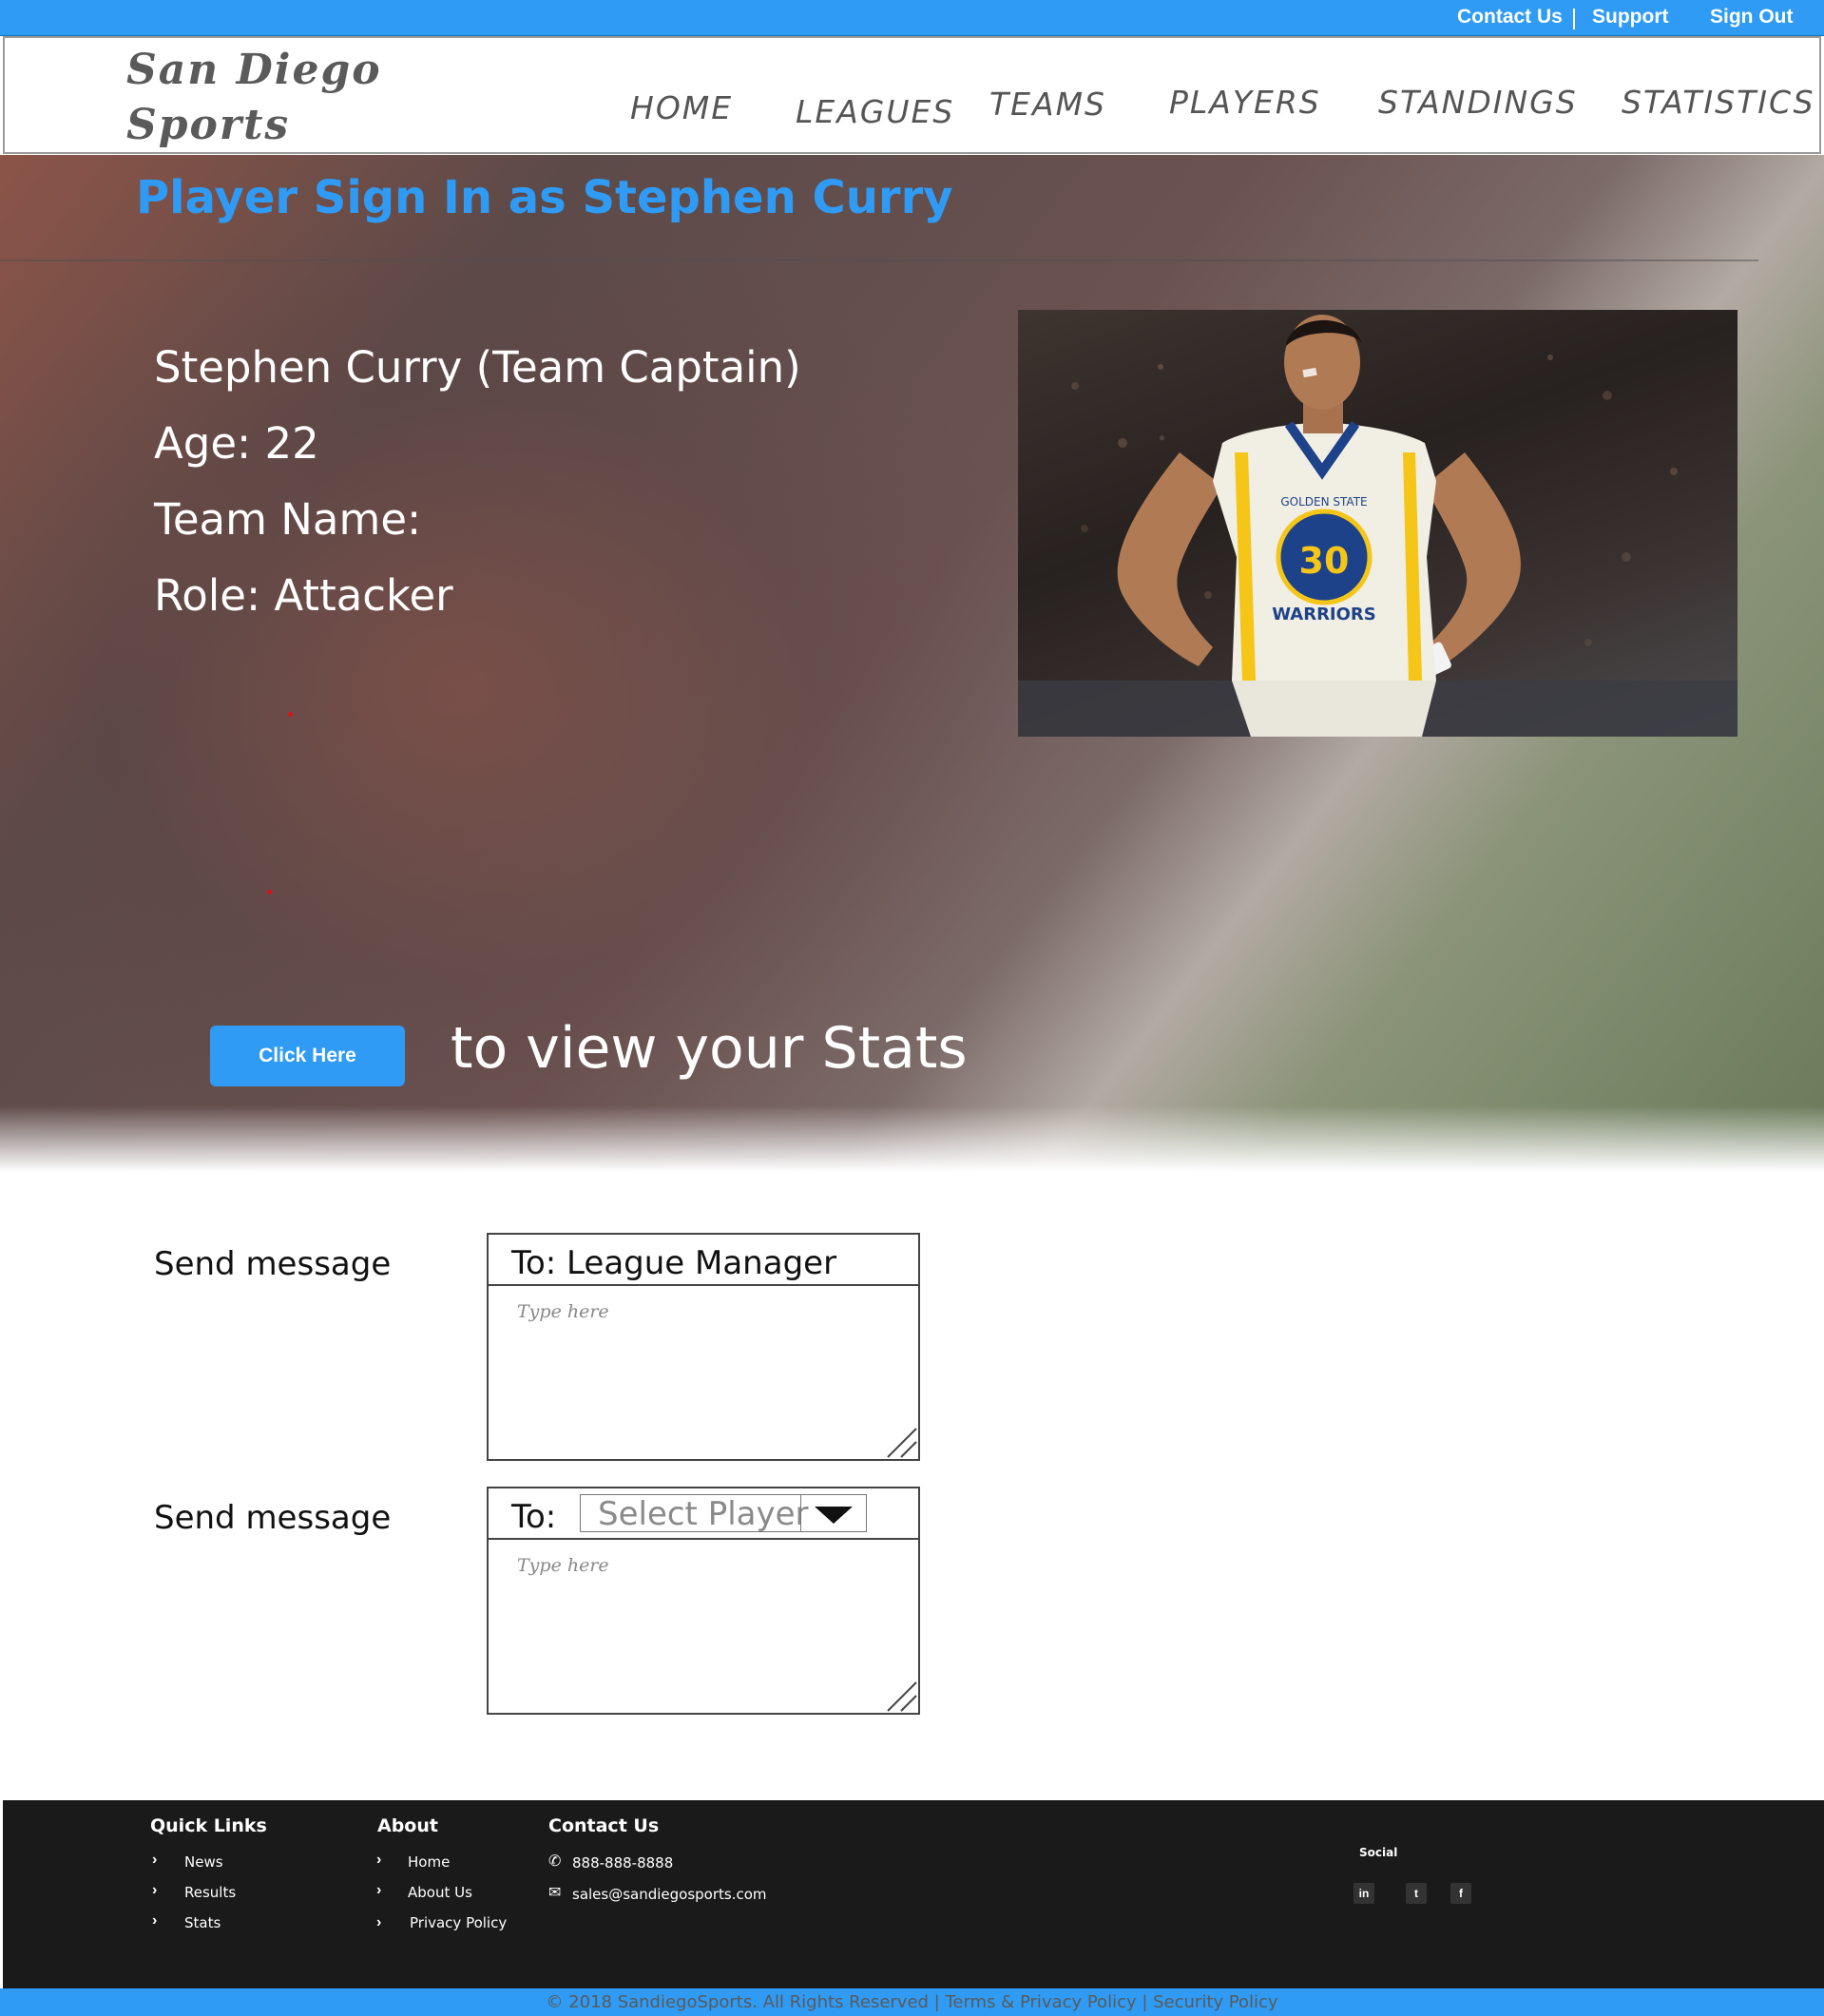 This screenshot has width=1824, height=2016. Describe the element at coordinates (1630, 17) in the screenshot. I see `support-link: Support` at that location.